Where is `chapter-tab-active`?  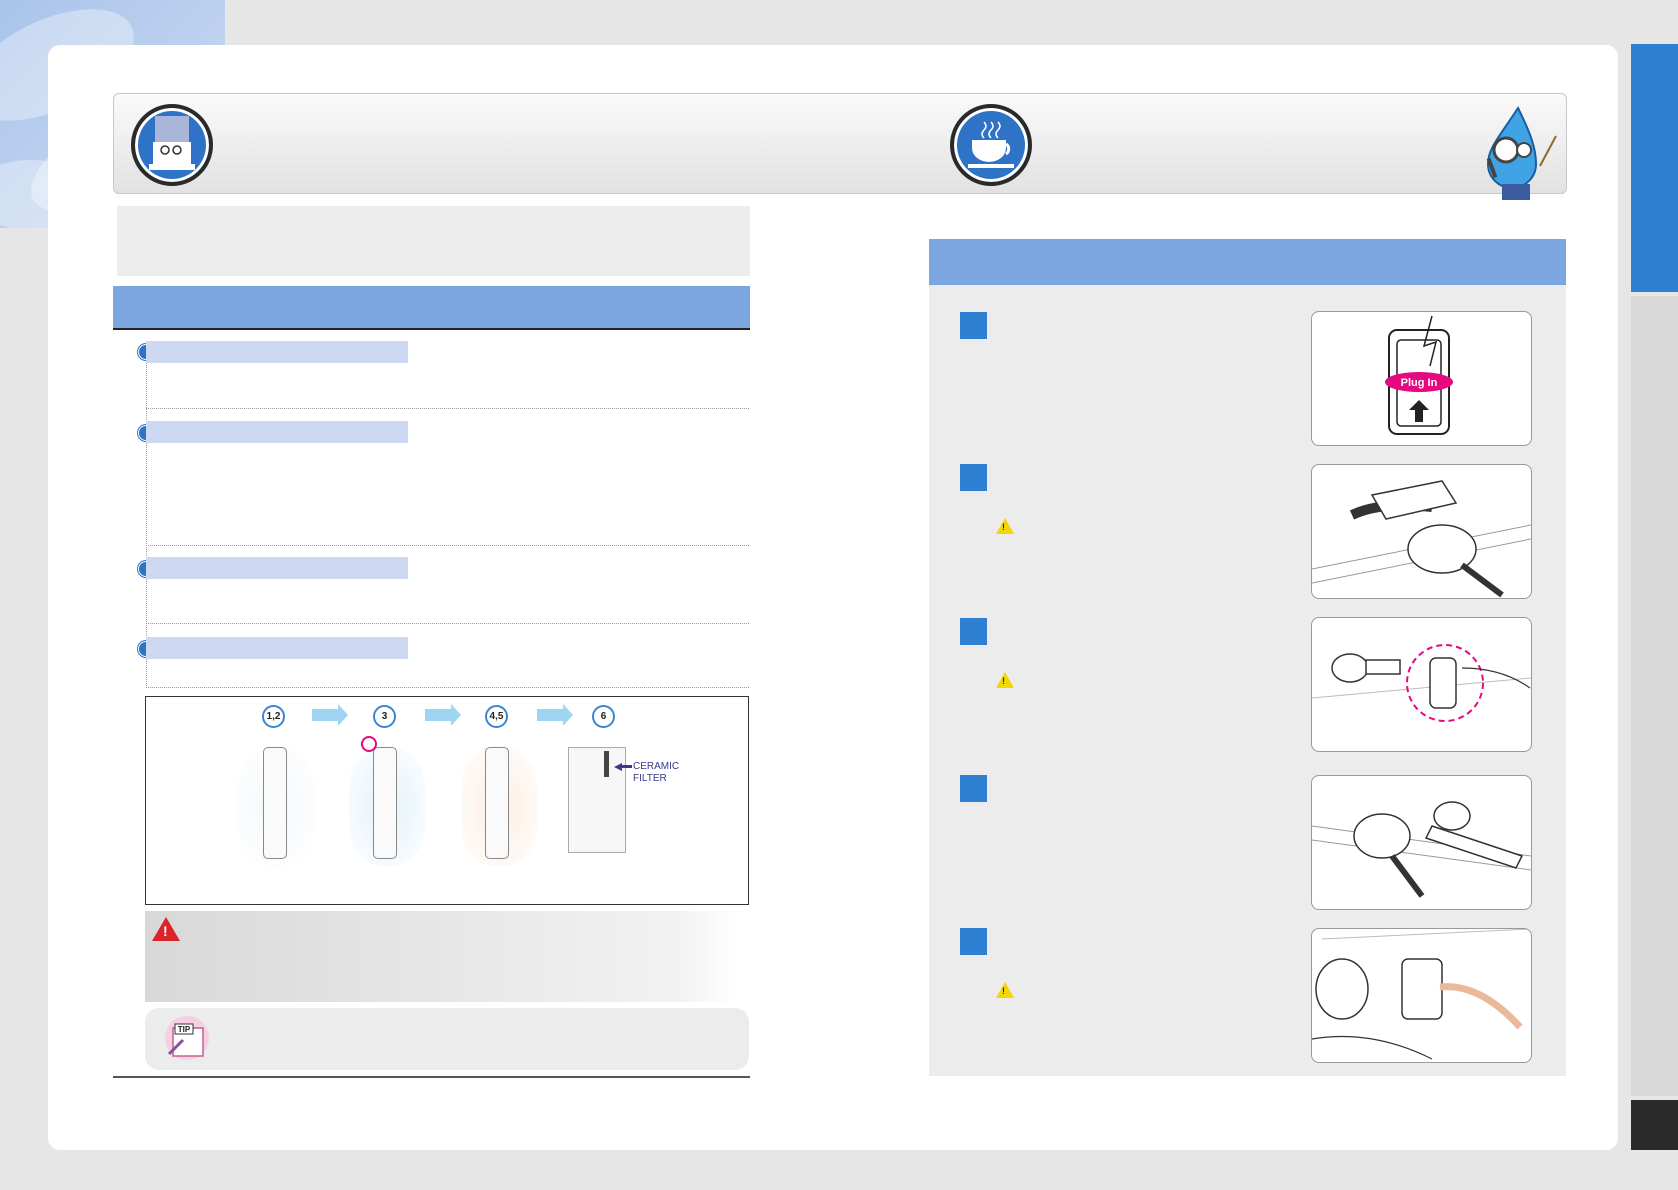 chapter-tab-active is located at coordinates (1654, 168).